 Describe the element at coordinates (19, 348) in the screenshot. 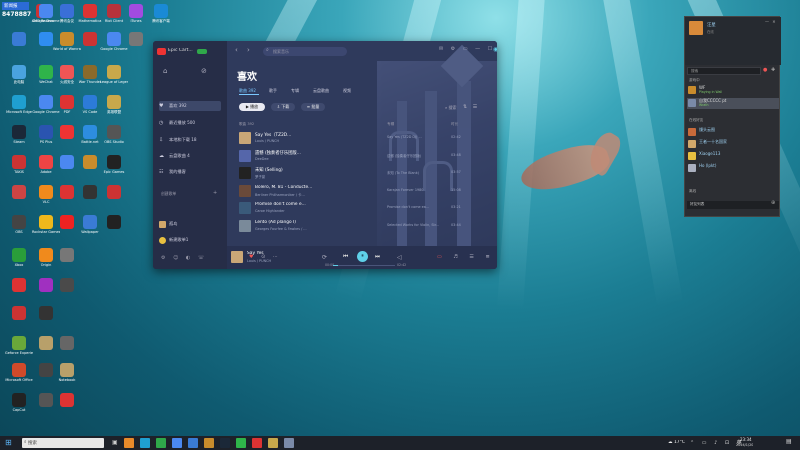

I see `desktop-icon: Geforce Experience` at that location.